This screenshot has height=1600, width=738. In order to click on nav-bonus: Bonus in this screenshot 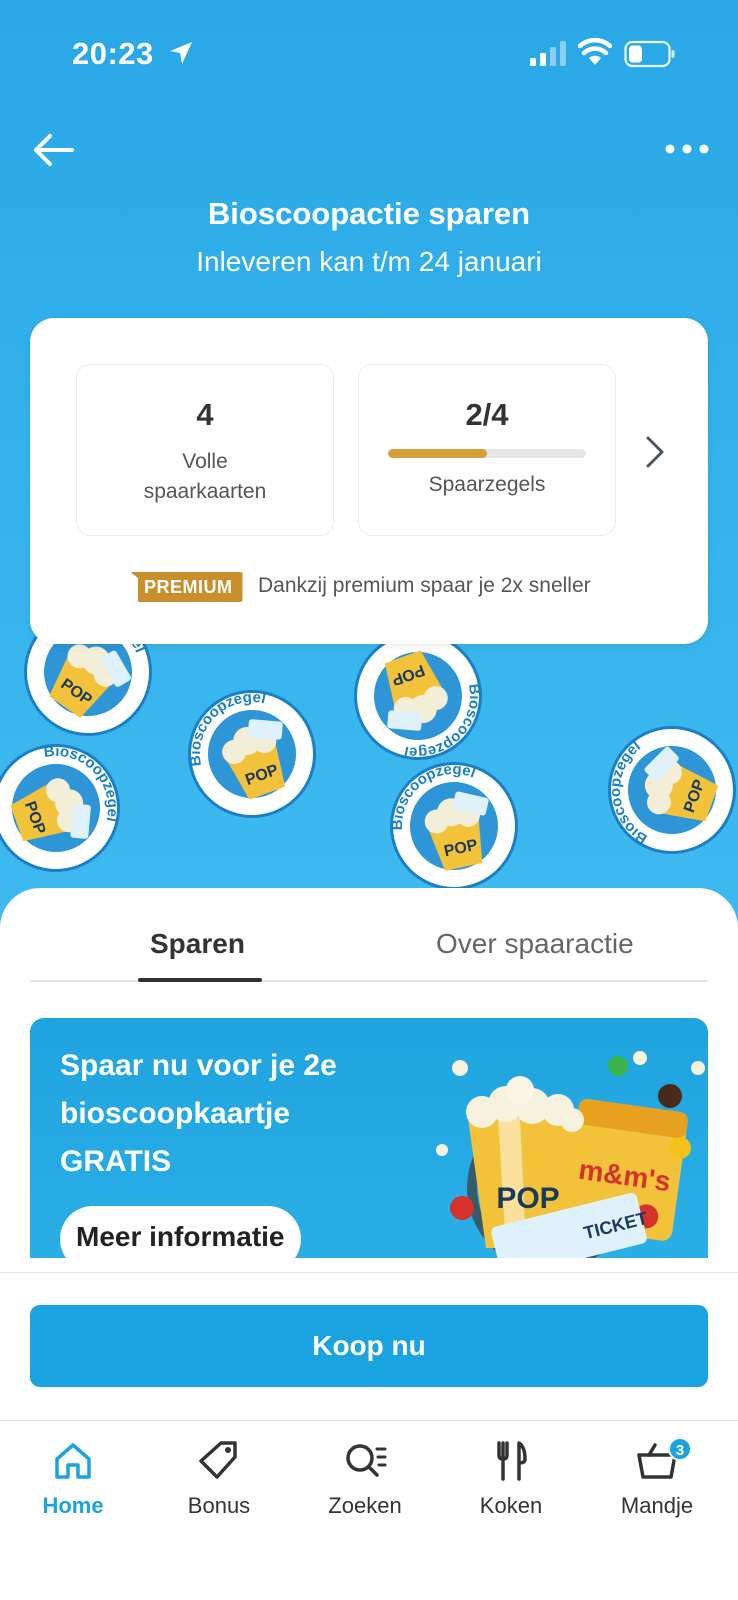, I will do `click(219, 1492)`.